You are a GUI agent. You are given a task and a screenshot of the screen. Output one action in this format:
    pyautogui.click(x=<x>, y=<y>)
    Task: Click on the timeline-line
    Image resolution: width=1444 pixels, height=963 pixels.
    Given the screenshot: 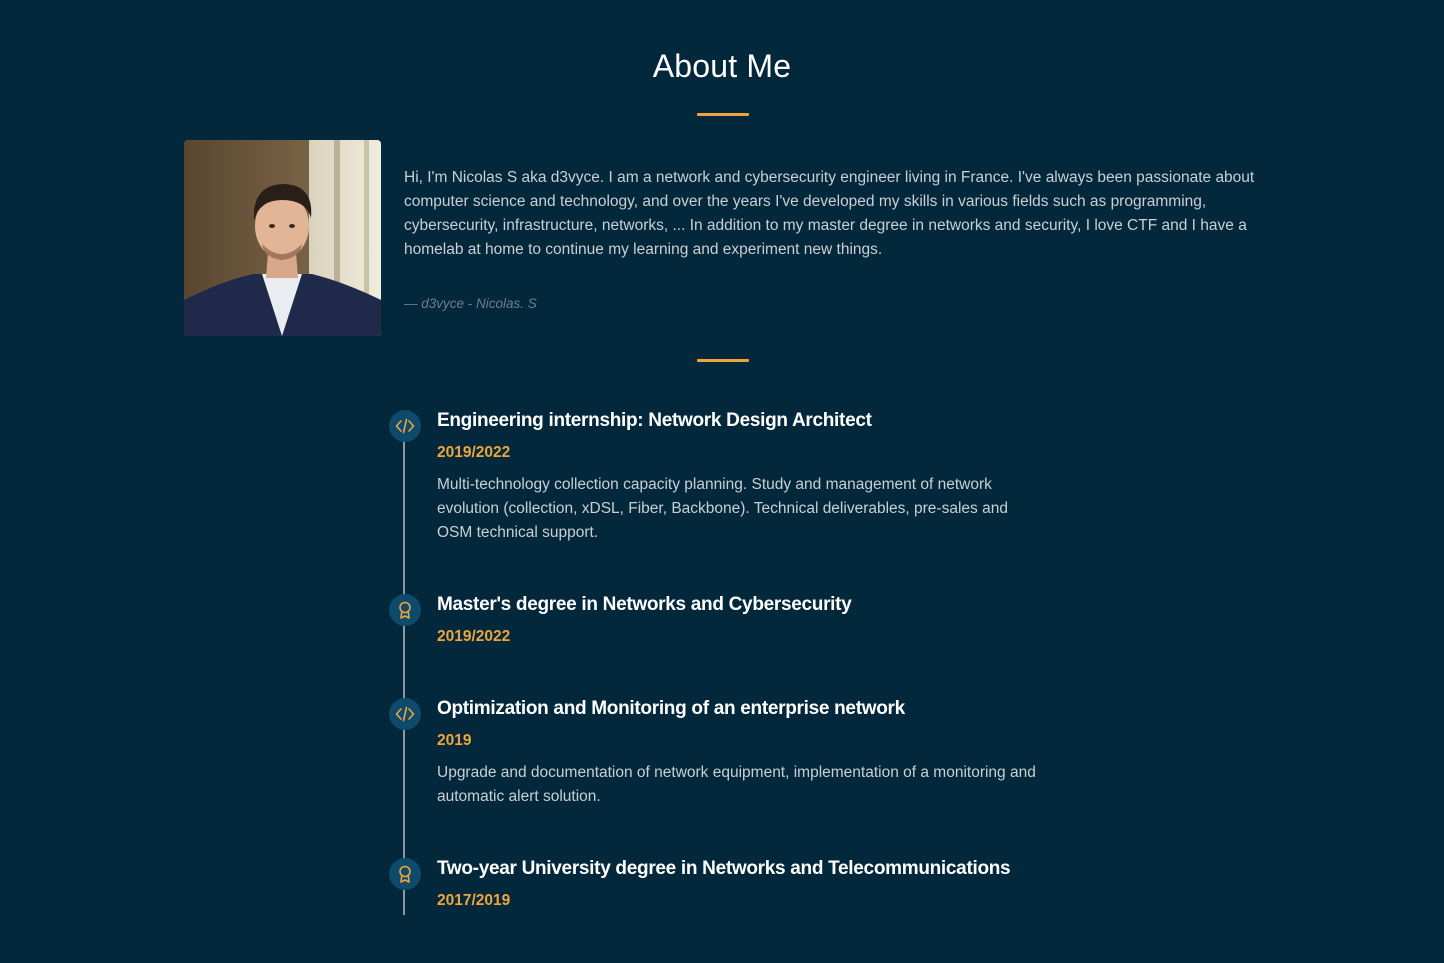 What is the action you would take?
    pyautogui.click(x=404, y=672)
    